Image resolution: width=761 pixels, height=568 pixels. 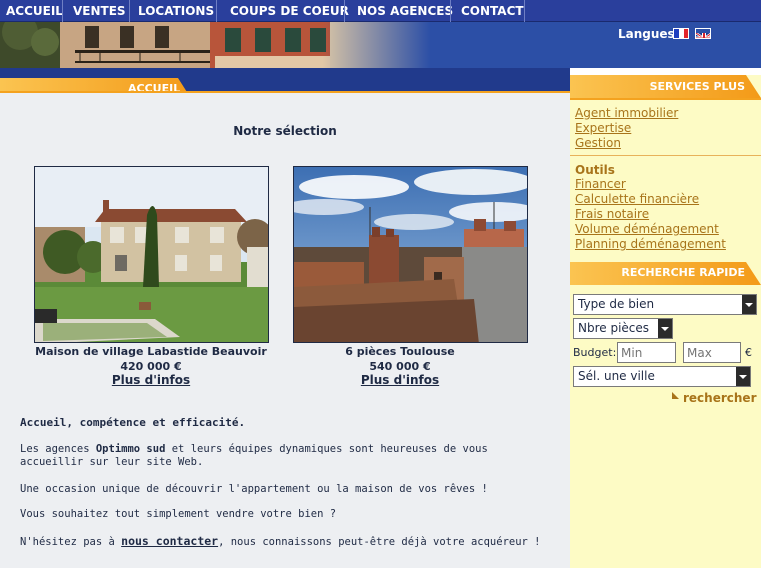 I want to click on nav-item-locations: LOCATIONS, so click(x=176, y=11).